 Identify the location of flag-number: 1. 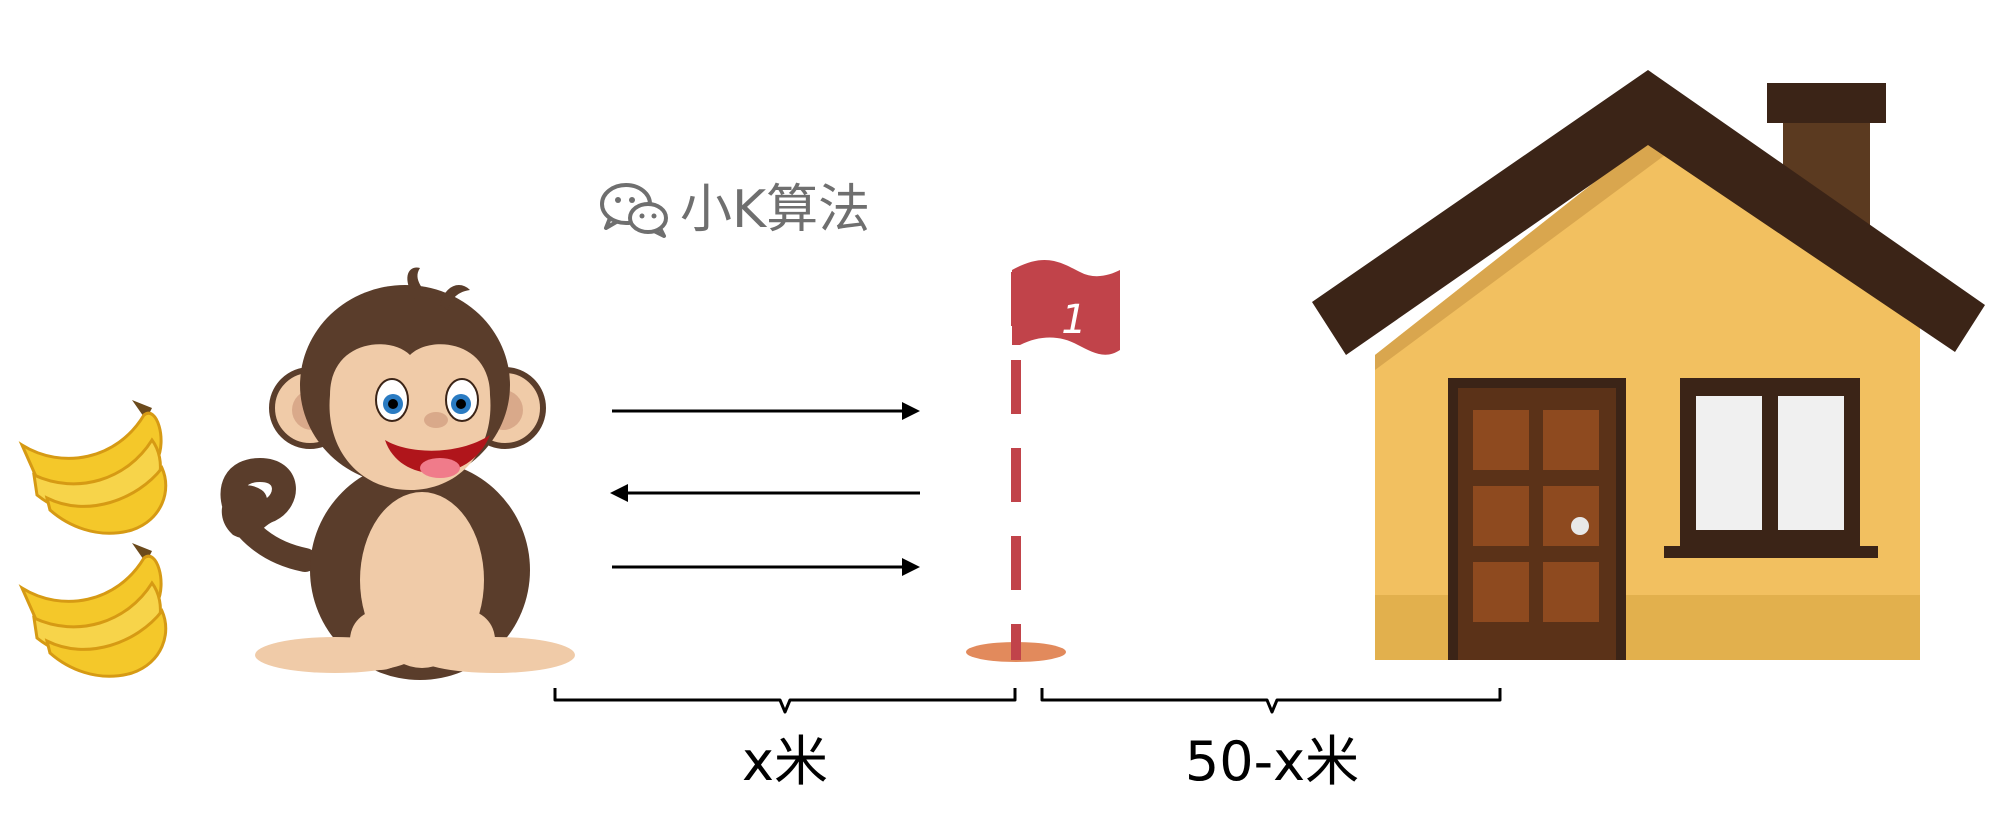
(1073, 320).